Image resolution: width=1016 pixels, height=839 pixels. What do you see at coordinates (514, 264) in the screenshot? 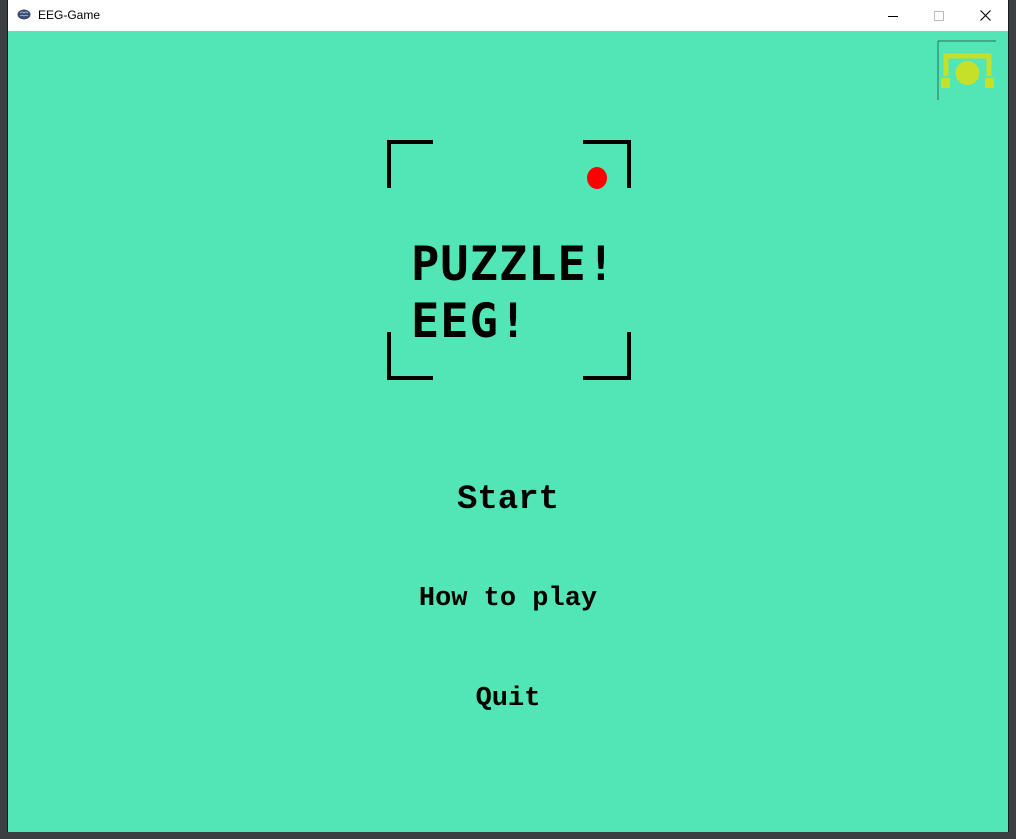
I see `logo-line-1: PUZZLE!` at bounding box center [514, 264].